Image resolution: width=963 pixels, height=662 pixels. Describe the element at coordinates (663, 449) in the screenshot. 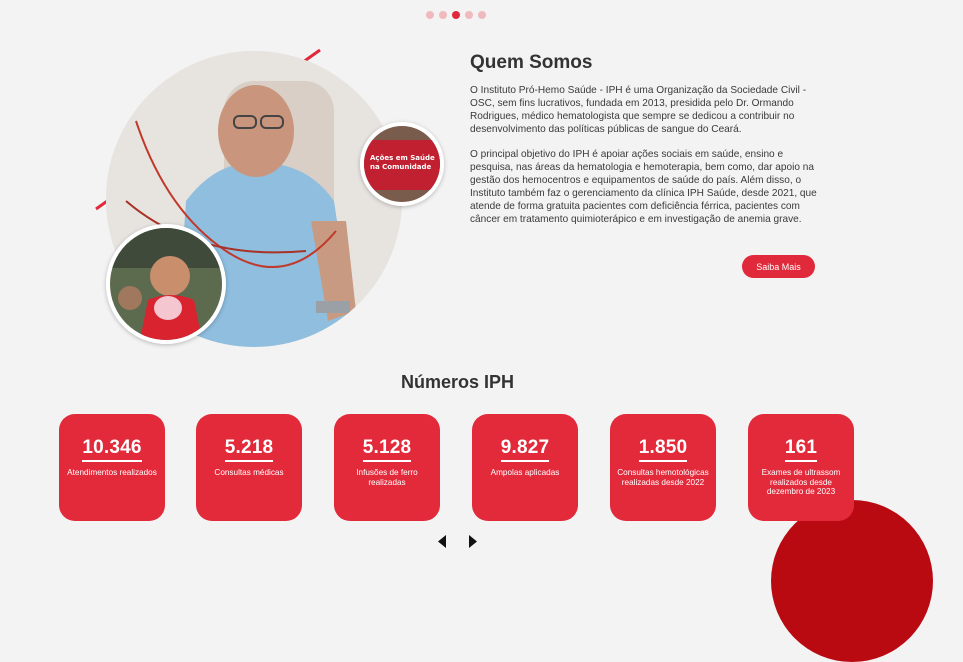

I see `stat-value: 1.850` at that location.